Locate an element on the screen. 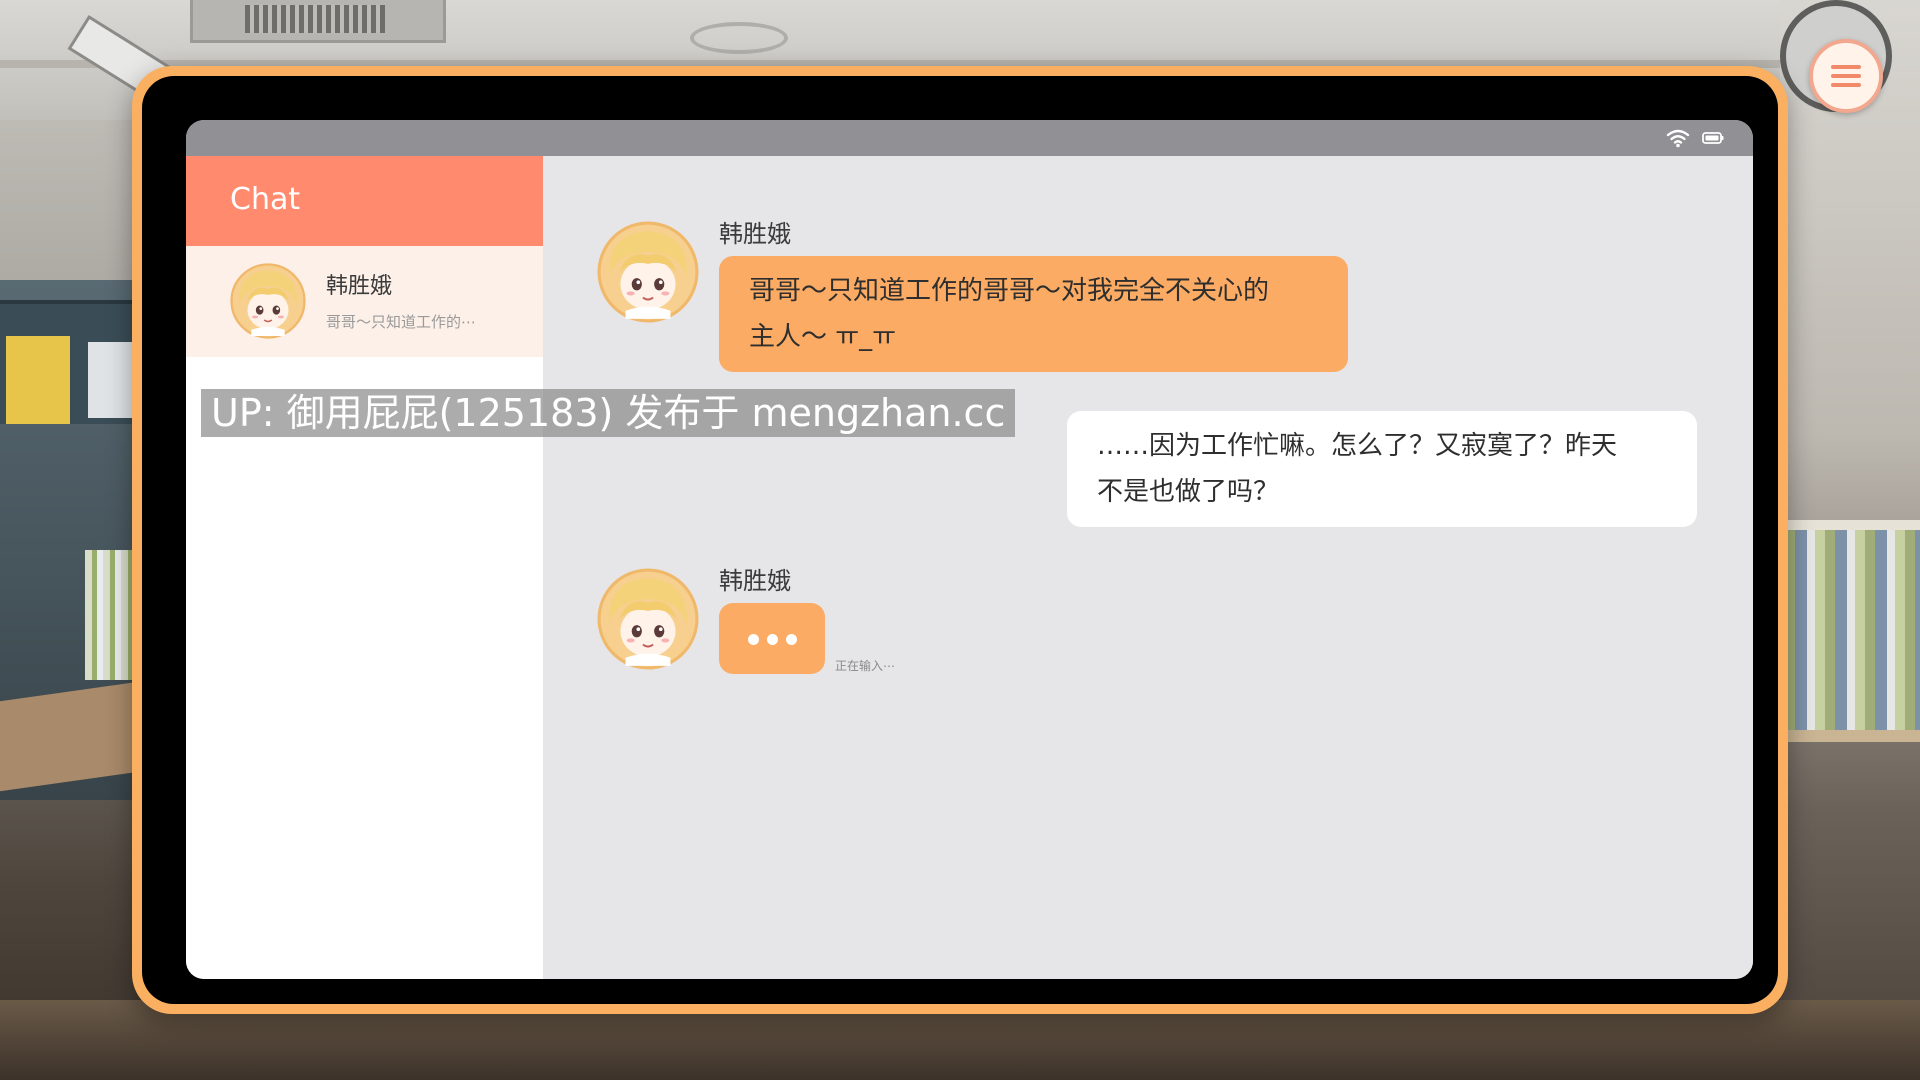 The width and height of the screenshot is (1920, 1080). hamburger-menu-icon is located at coordinates (1846, 76).